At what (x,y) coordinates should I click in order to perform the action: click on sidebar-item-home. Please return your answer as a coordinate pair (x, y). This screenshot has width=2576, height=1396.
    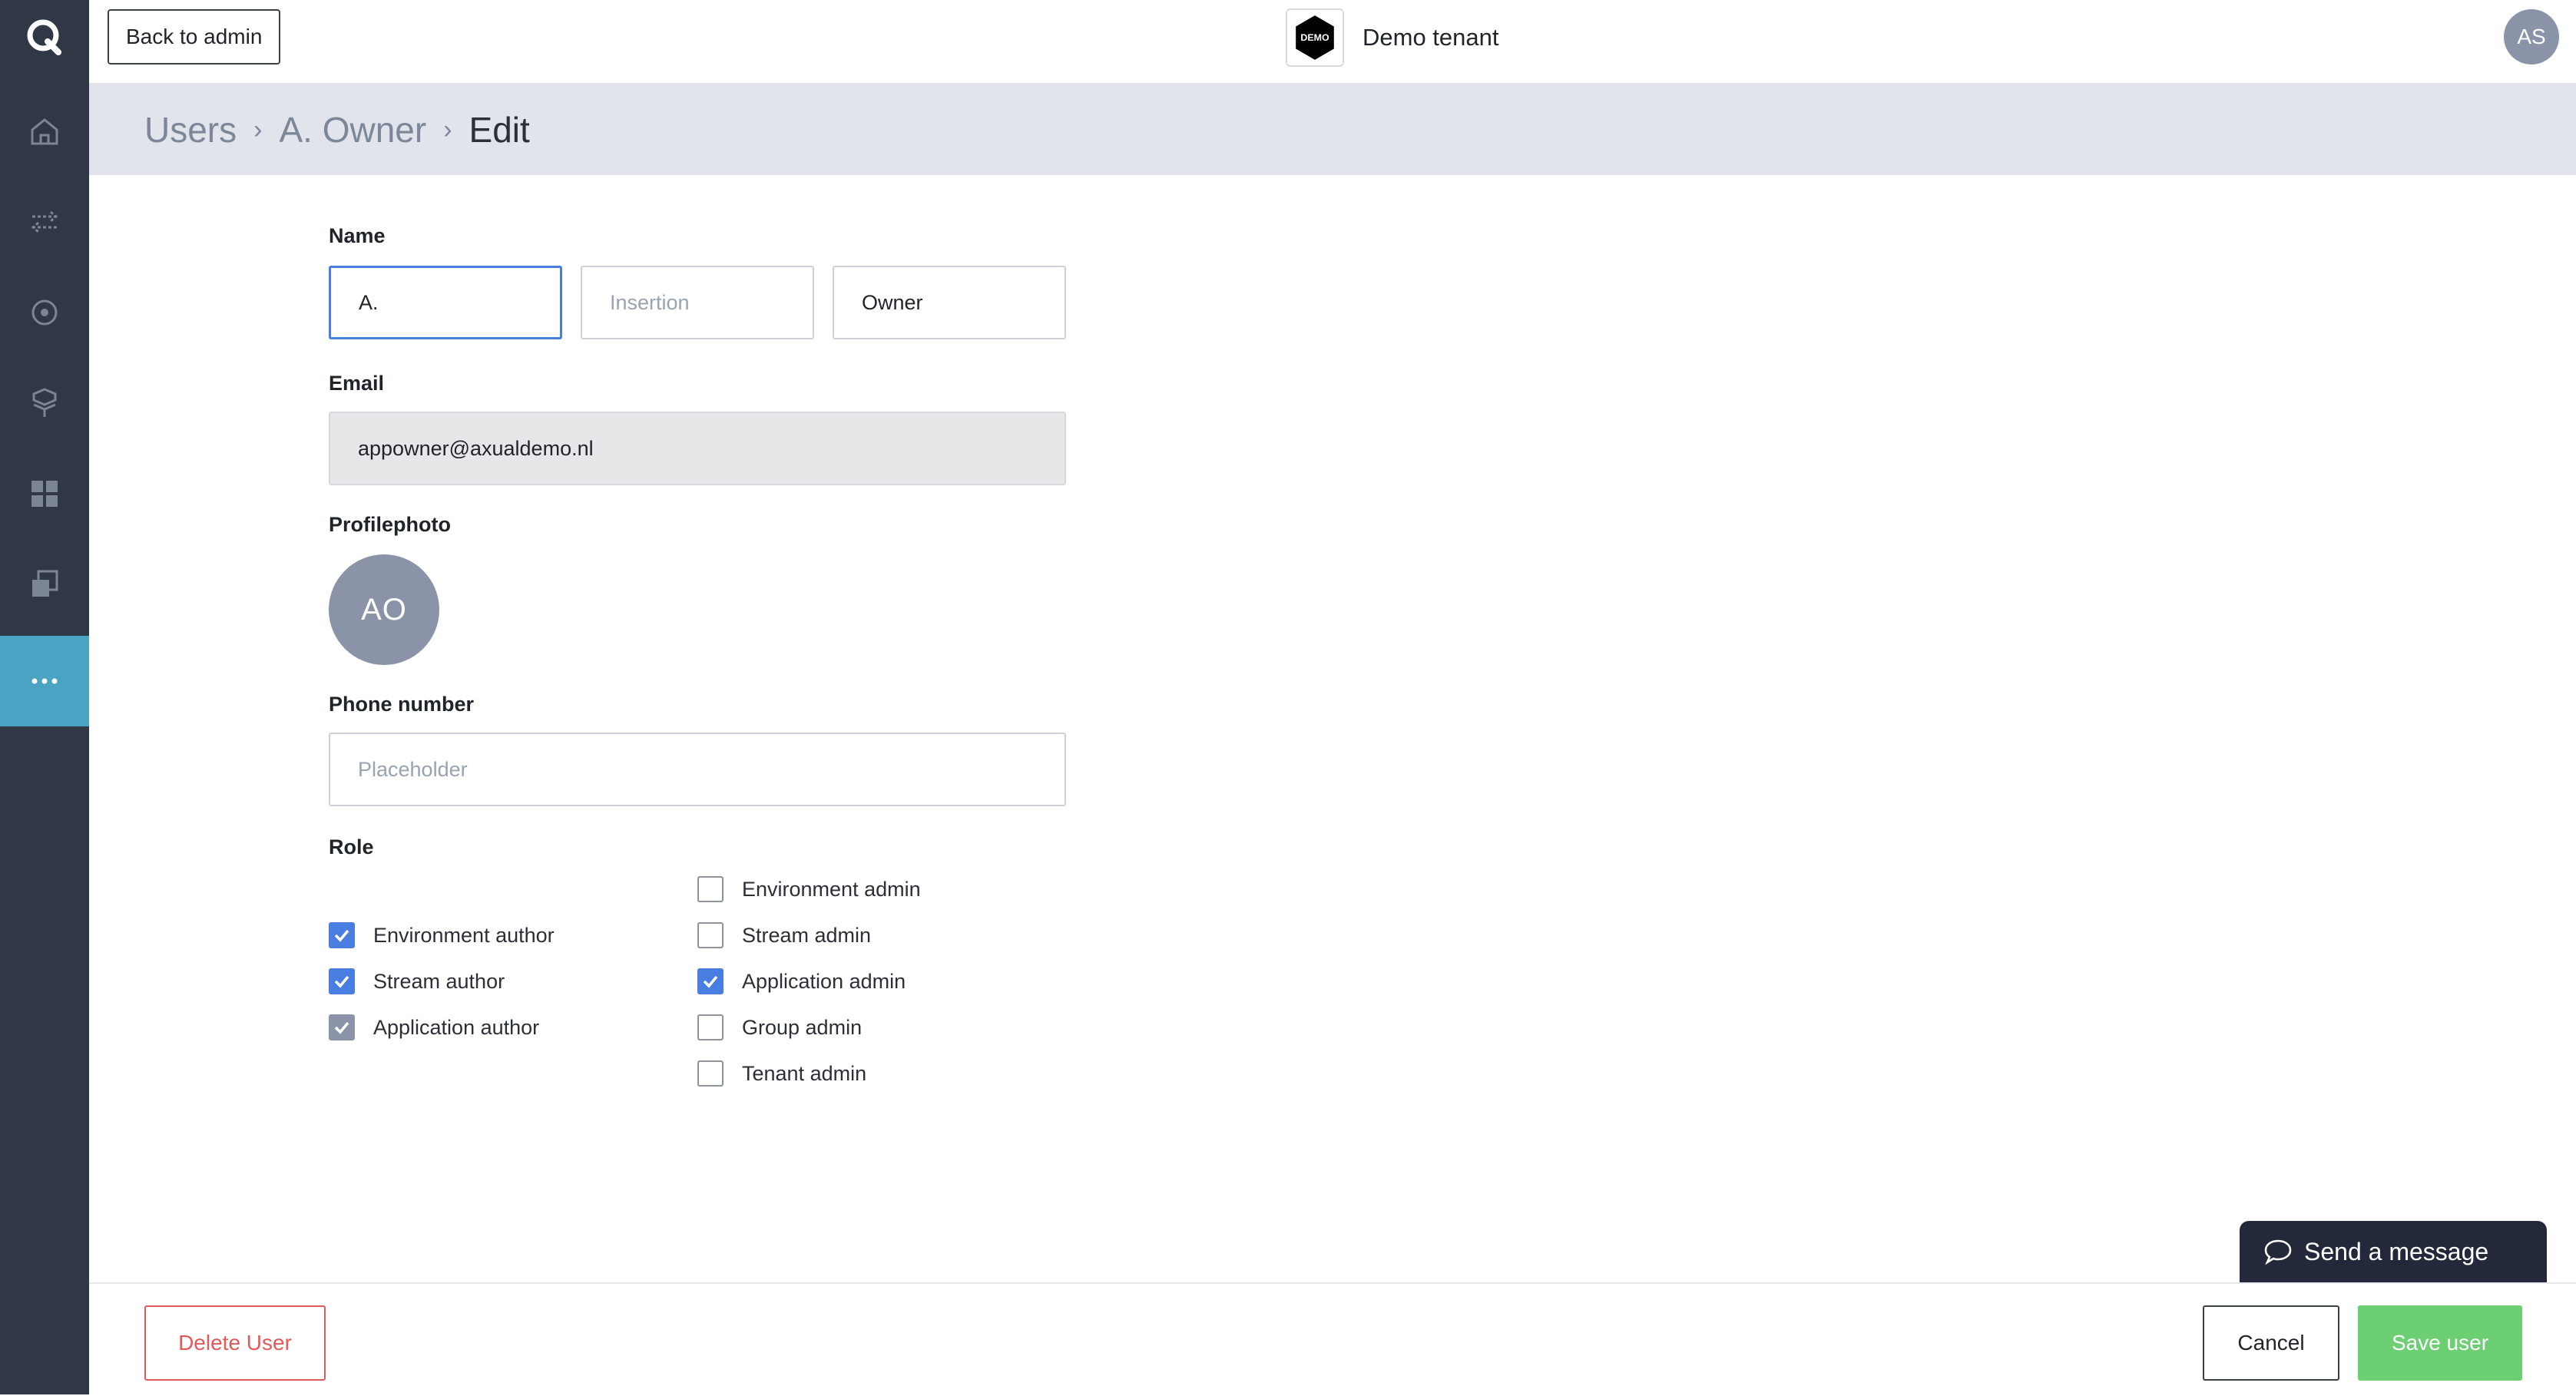
    Looking at the image, I should click on (45, 131).